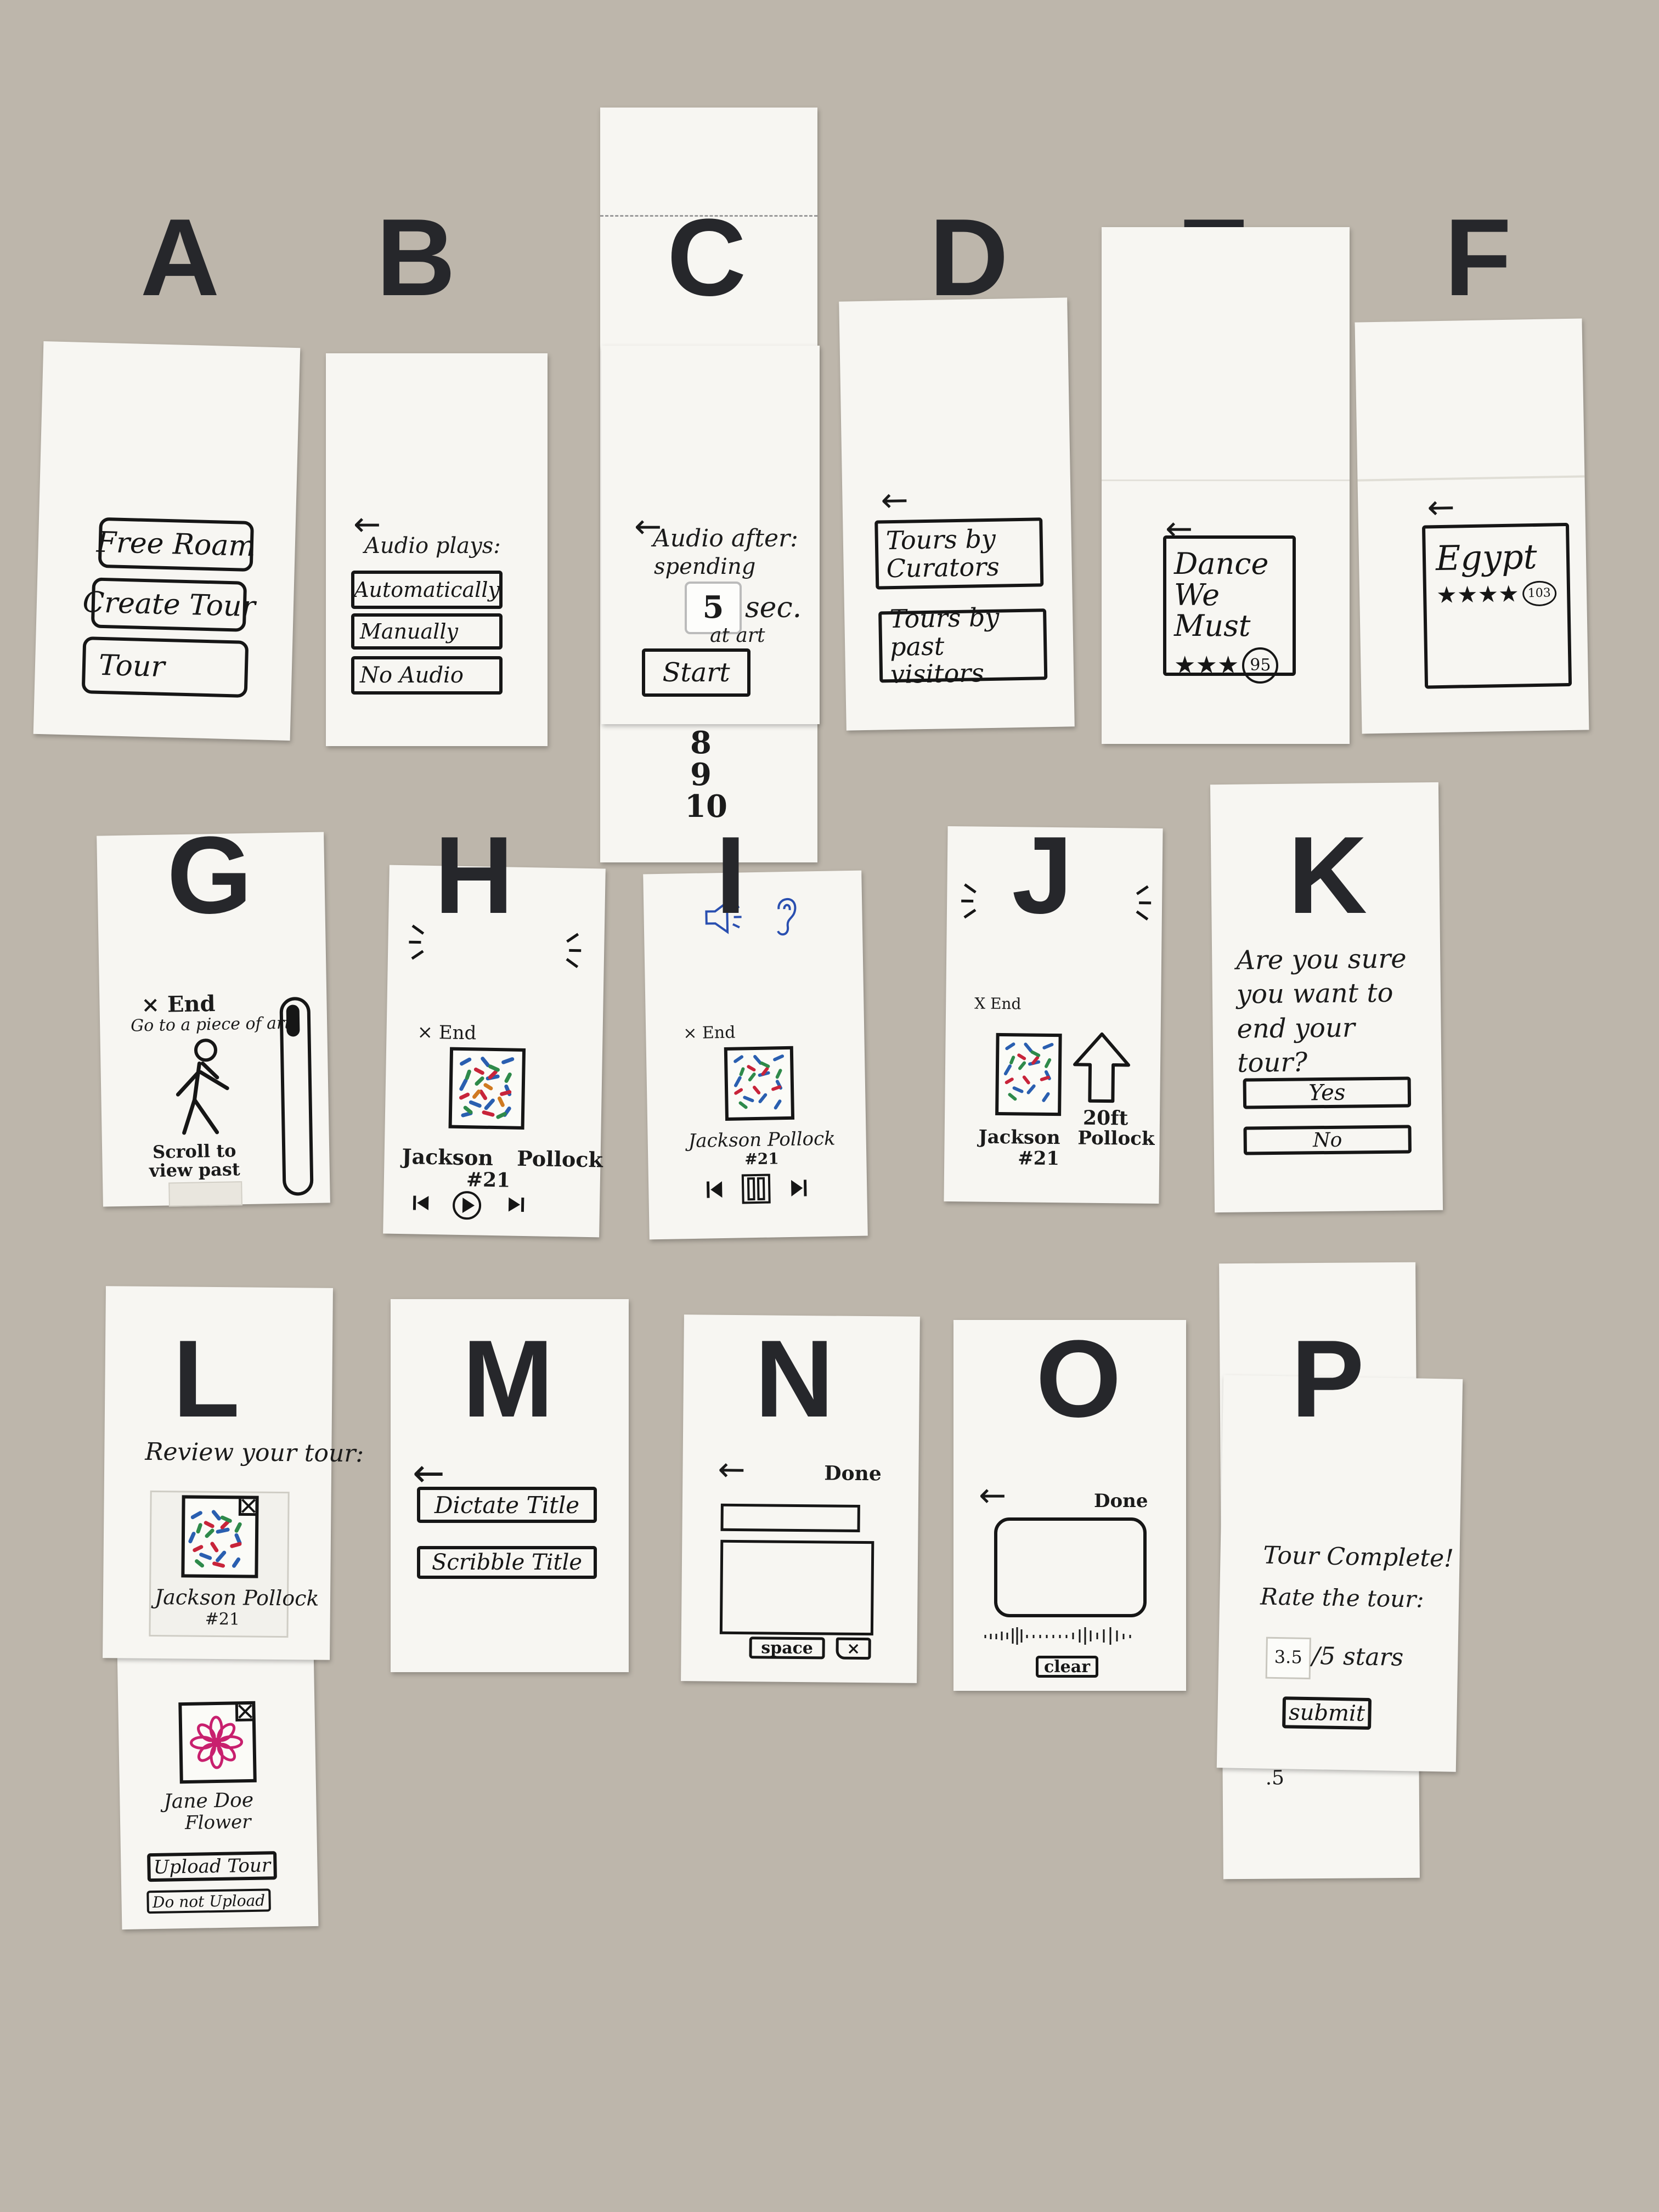  I want to click on rating-value: 3.5, so click(1288, 1657).